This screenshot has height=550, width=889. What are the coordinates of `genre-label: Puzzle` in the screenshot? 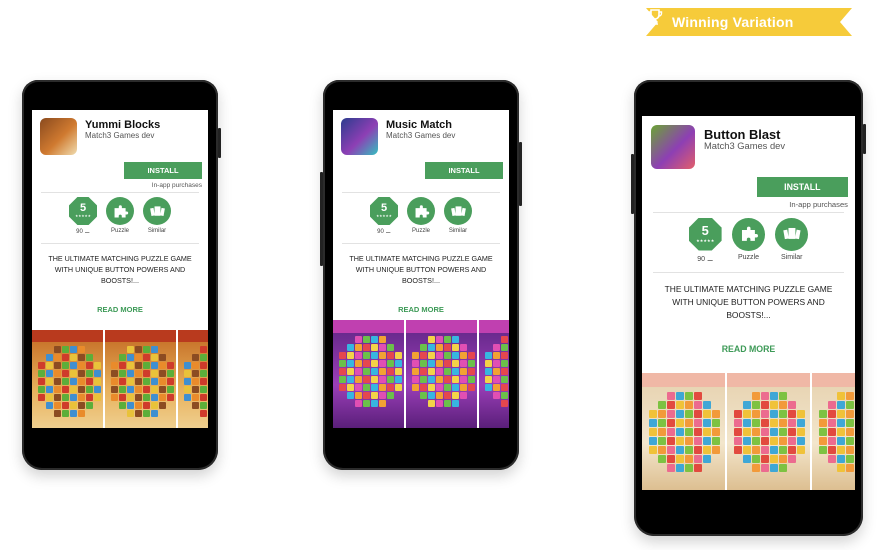 It's located at (420, 231).